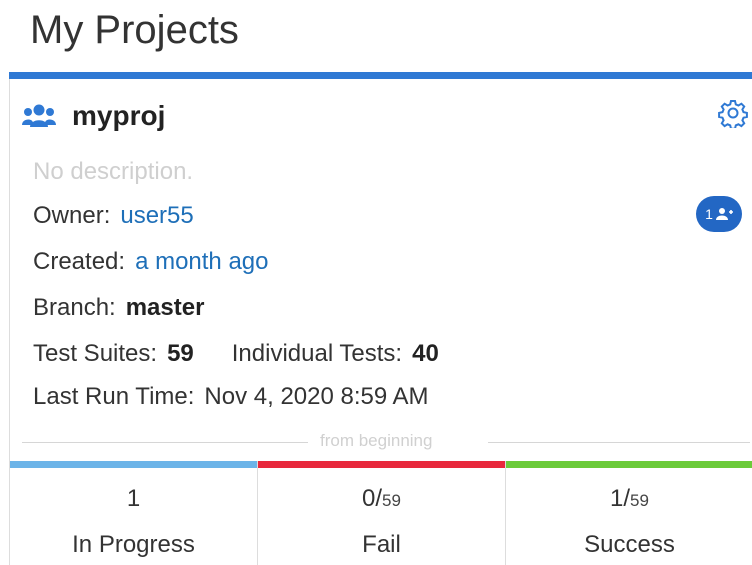  I want to click on card-header: myproj, so click(93, 116).